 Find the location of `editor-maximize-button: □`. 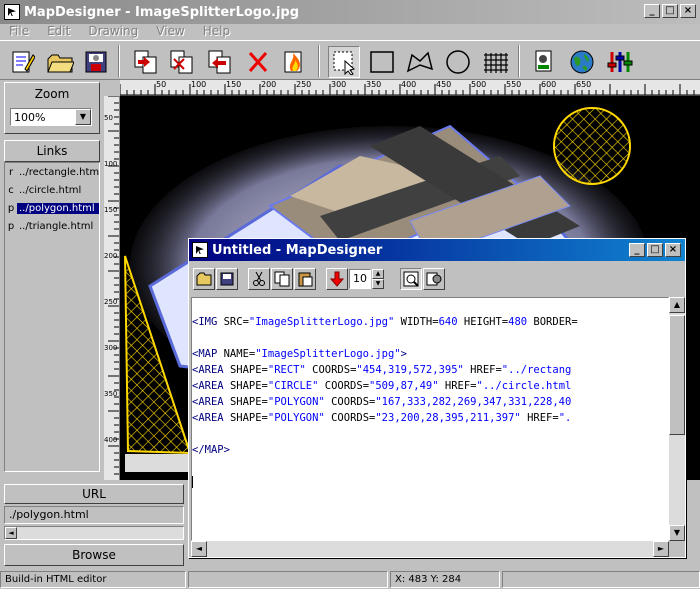

editor-maximize-button: □ is located at coordinates (655, 250).